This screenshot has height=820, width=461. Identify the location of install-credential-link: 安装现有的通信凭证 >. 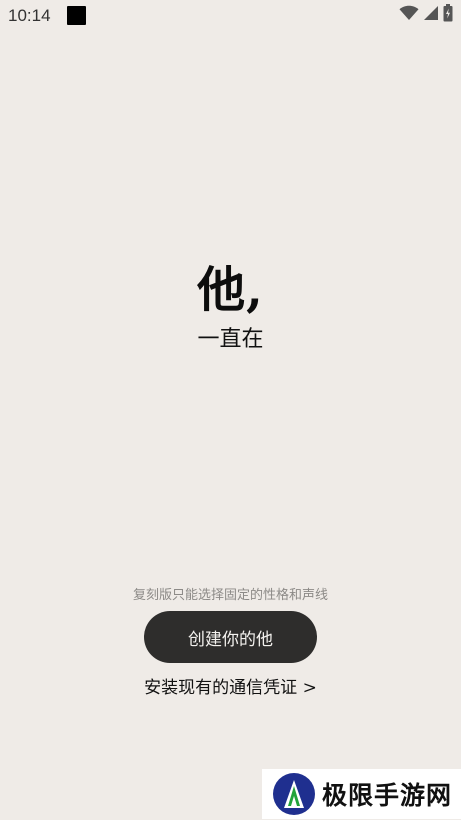
(230, 685).